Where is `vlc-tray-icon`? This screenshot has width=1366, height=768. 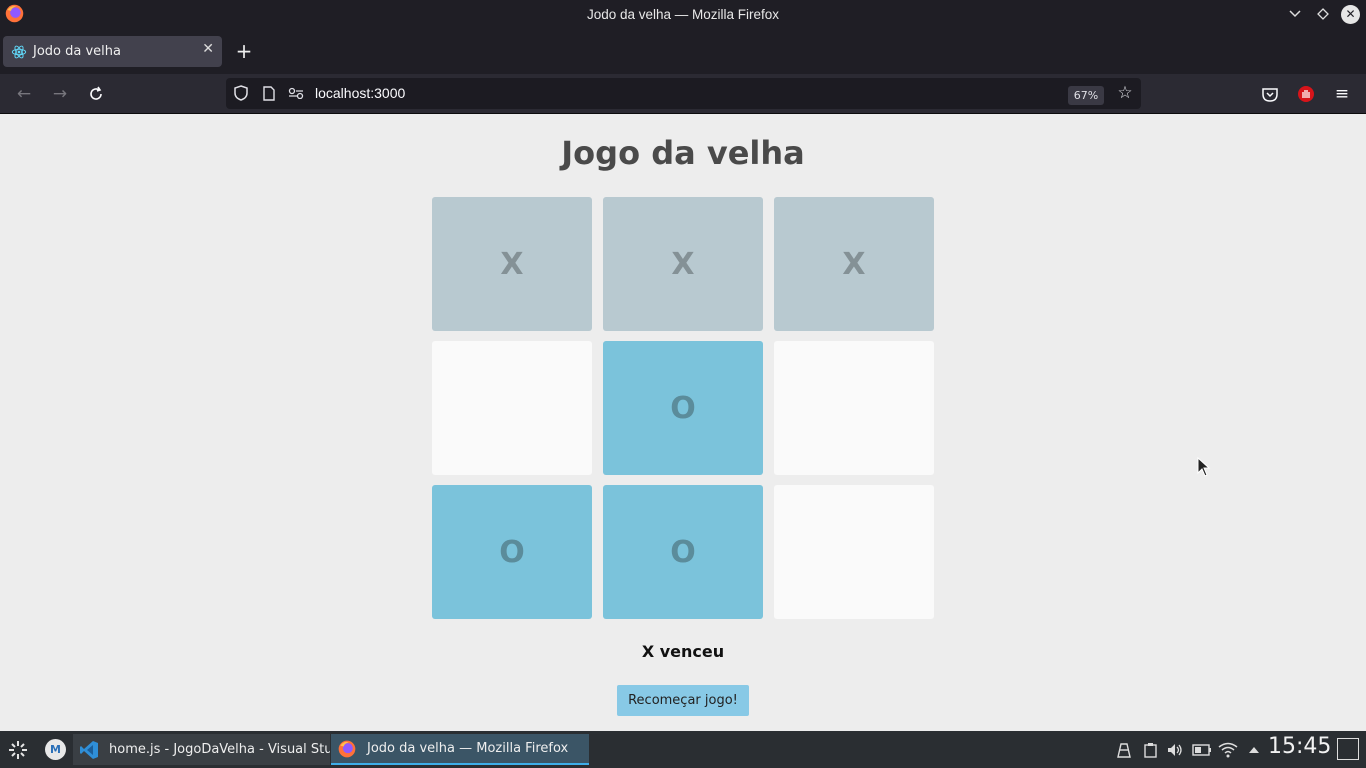 vlc-tray-icon is located at coordinates (1124, 750).